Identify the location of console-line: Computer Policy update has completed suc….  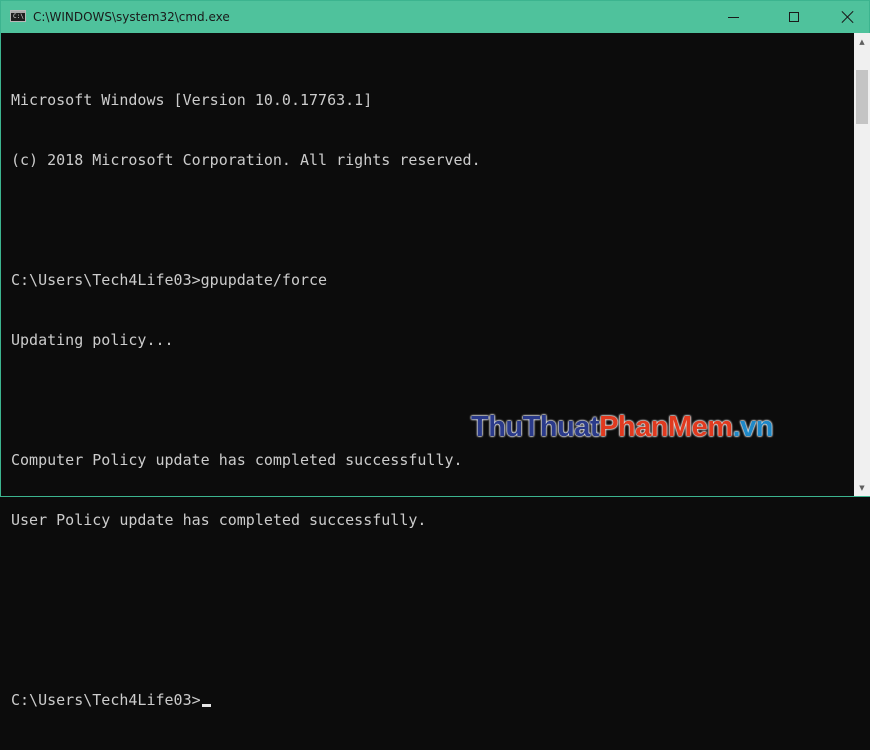
(237, 460).